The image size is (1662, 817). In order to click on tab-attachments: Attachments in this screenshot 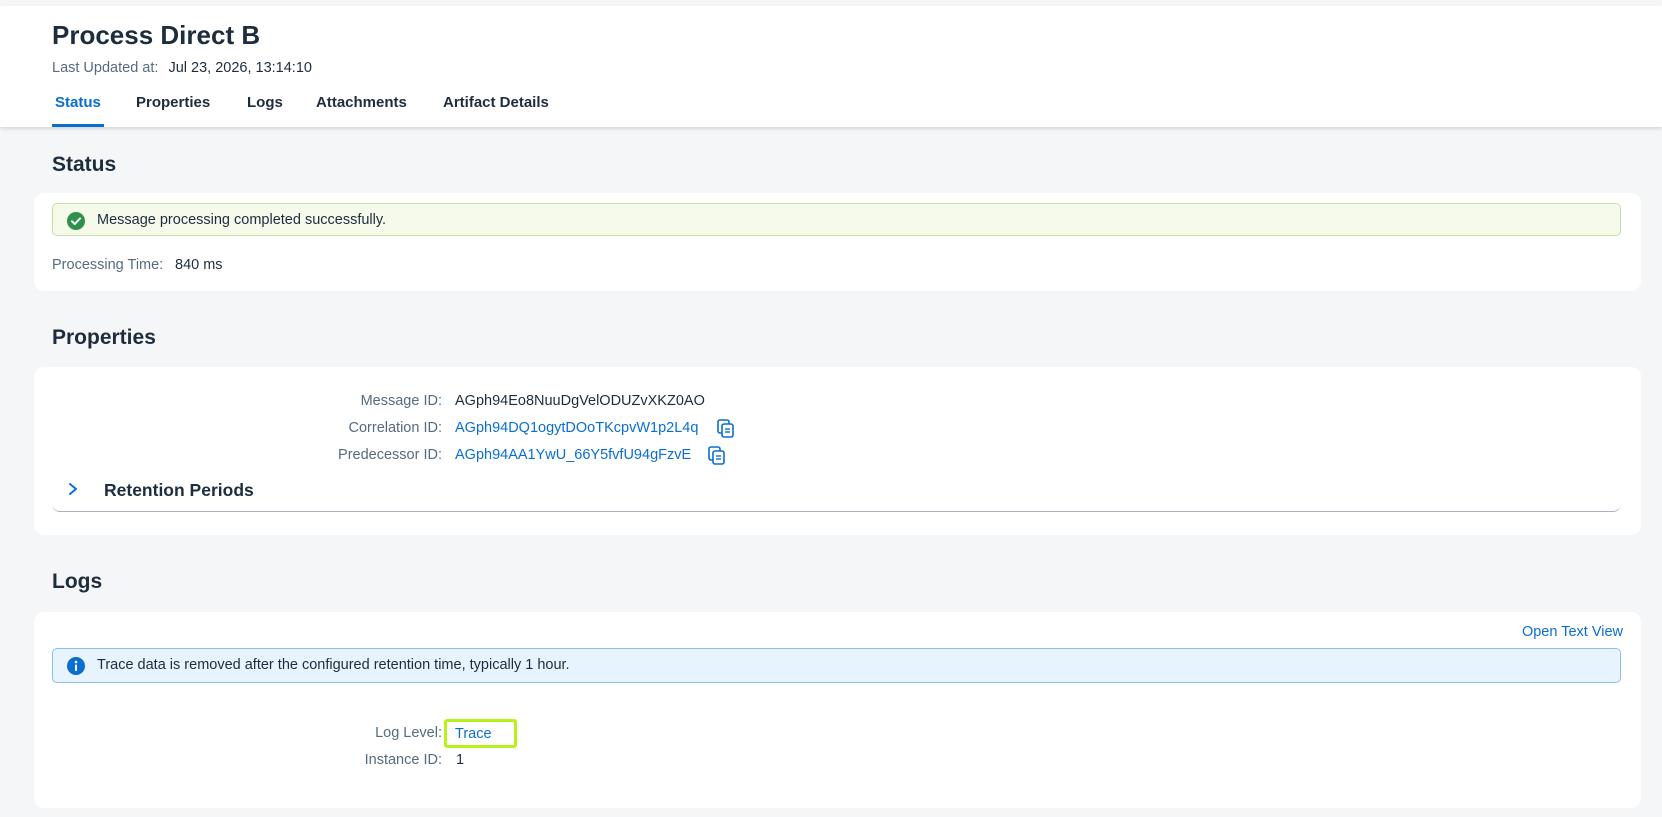, I will do `click(361, 102)`.